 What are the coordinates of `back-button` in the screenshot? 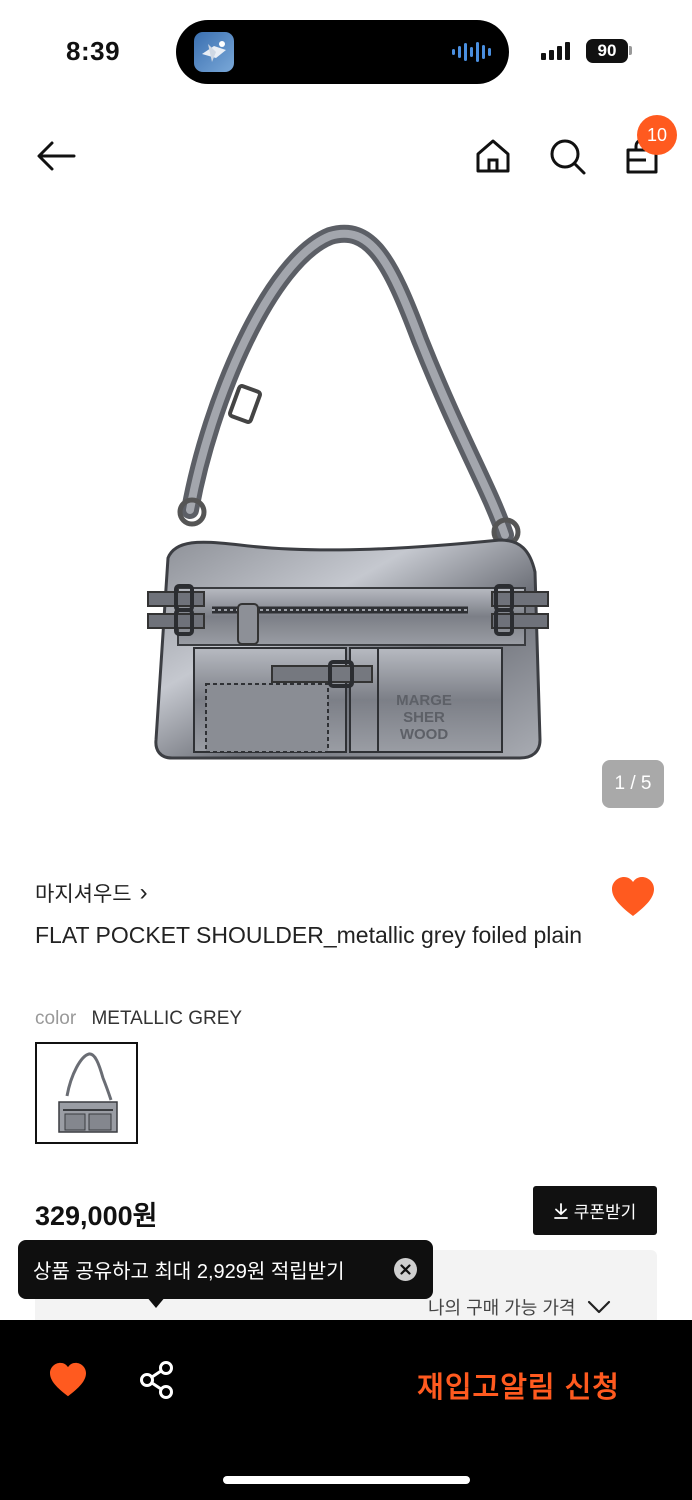 It's located at (56, 156).